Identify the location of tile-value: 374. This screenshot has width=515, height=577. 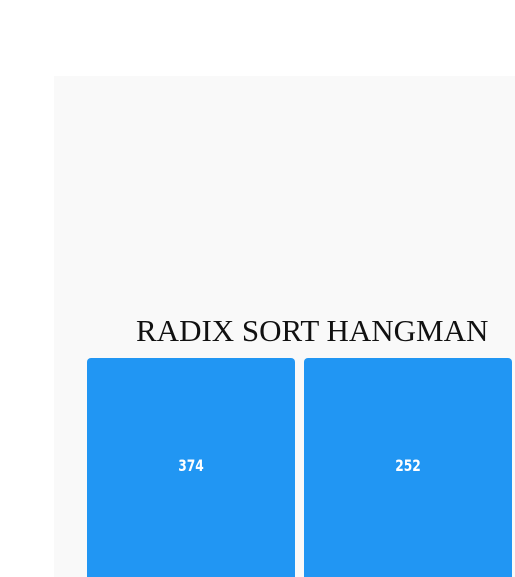
(191, 465).